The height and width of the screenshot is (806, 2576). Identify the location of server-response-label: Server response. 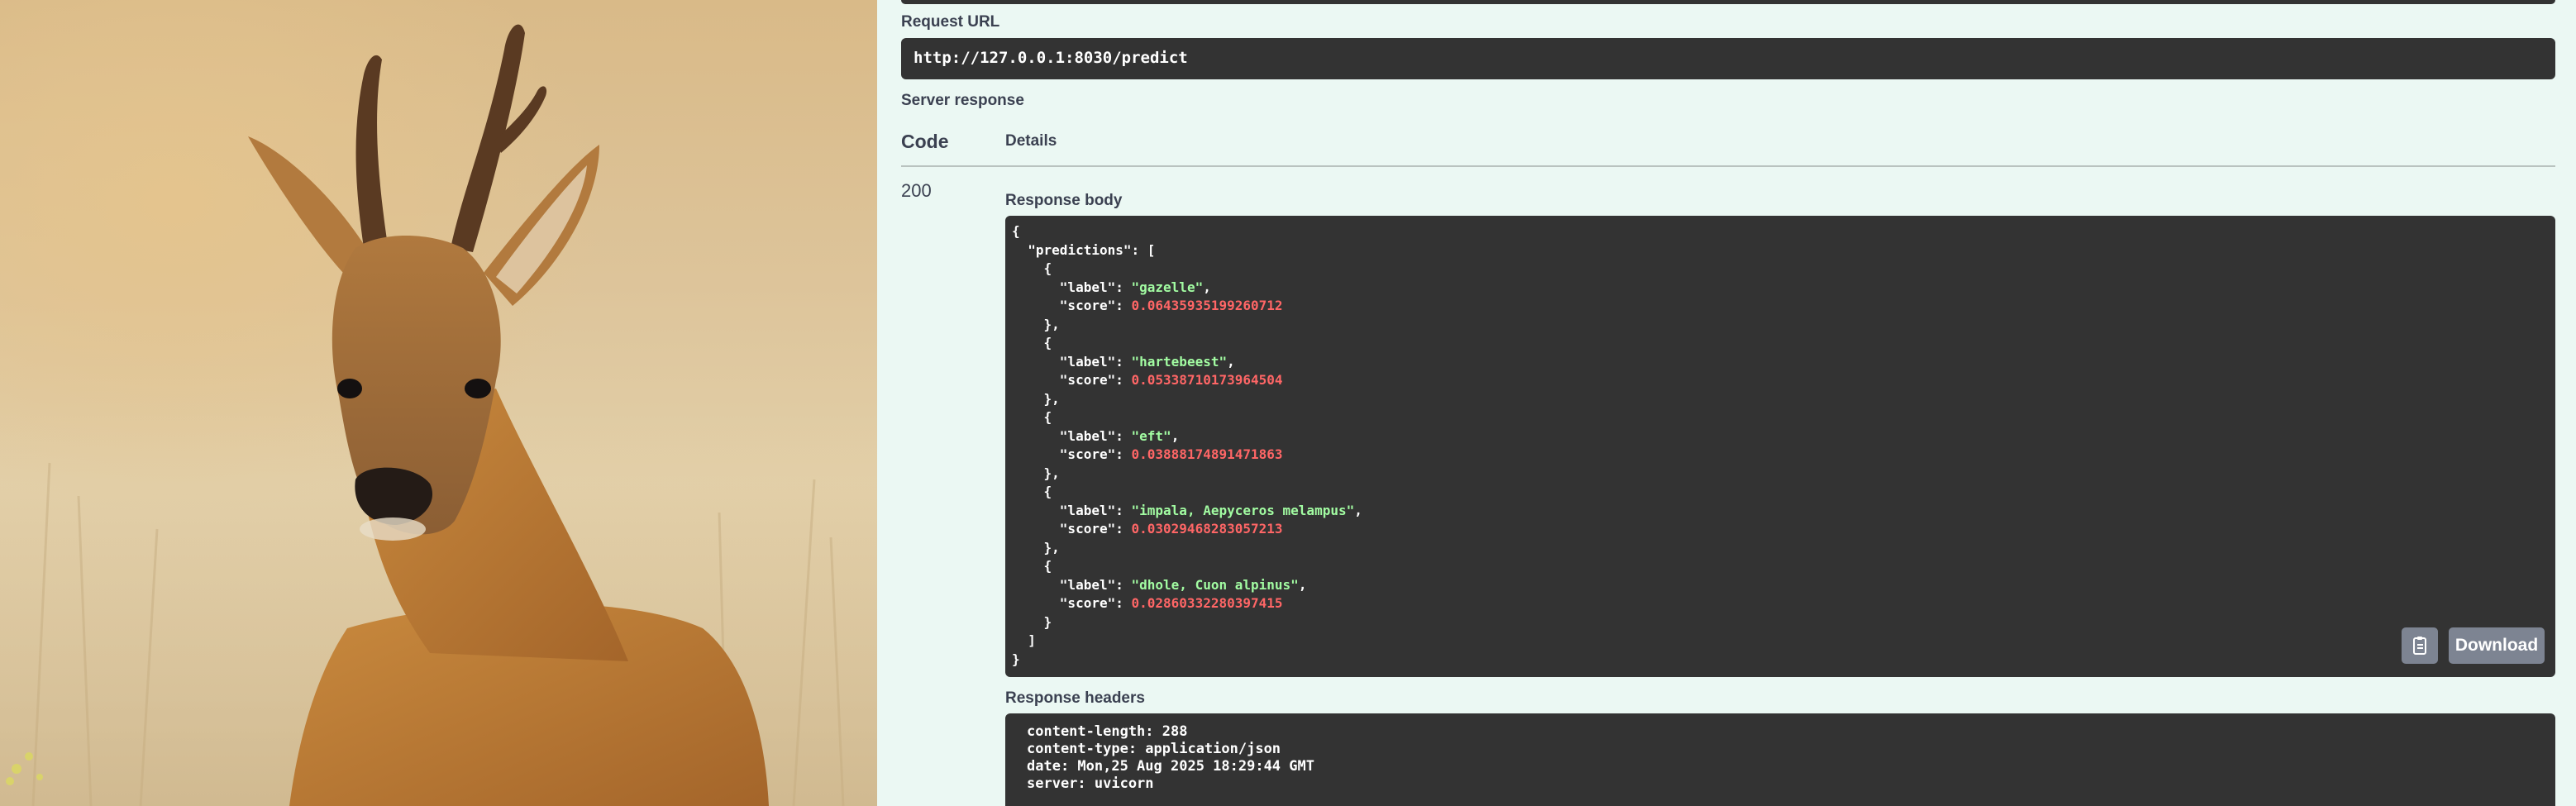
(962, 100).